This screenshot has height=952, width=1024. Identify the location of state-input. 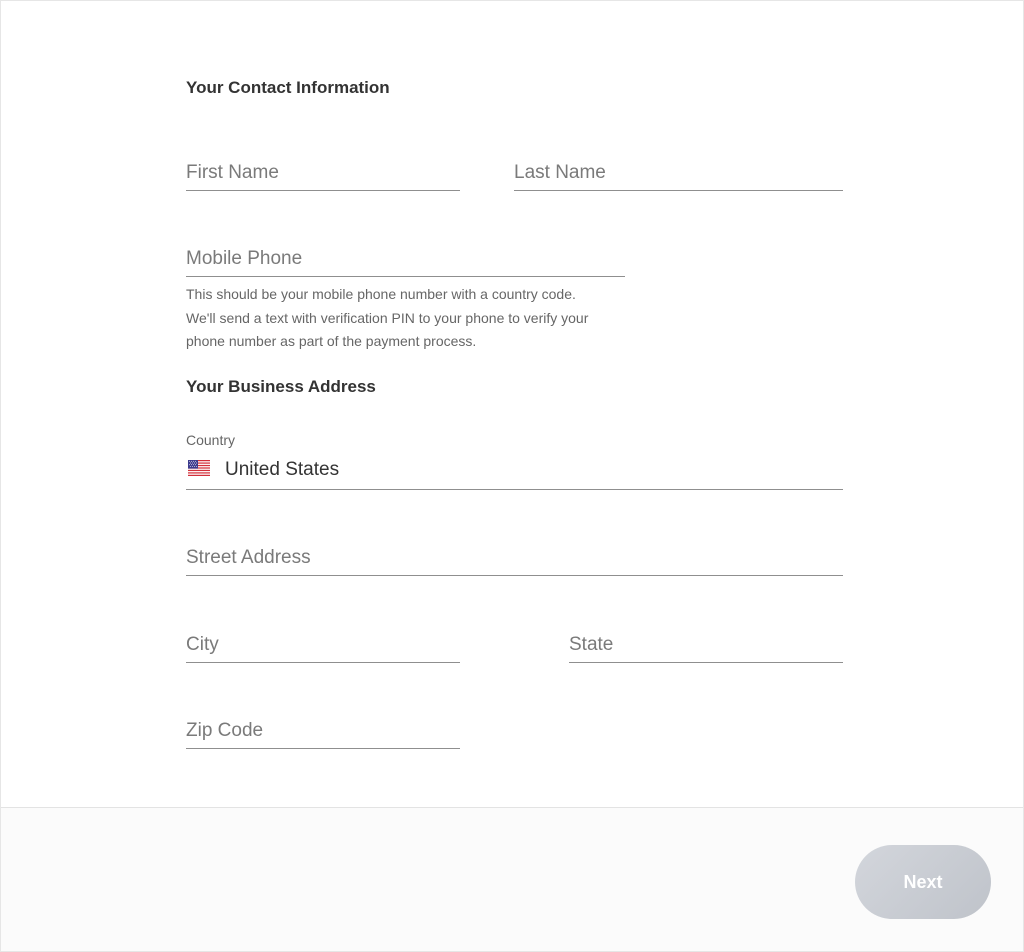
(706, 645).